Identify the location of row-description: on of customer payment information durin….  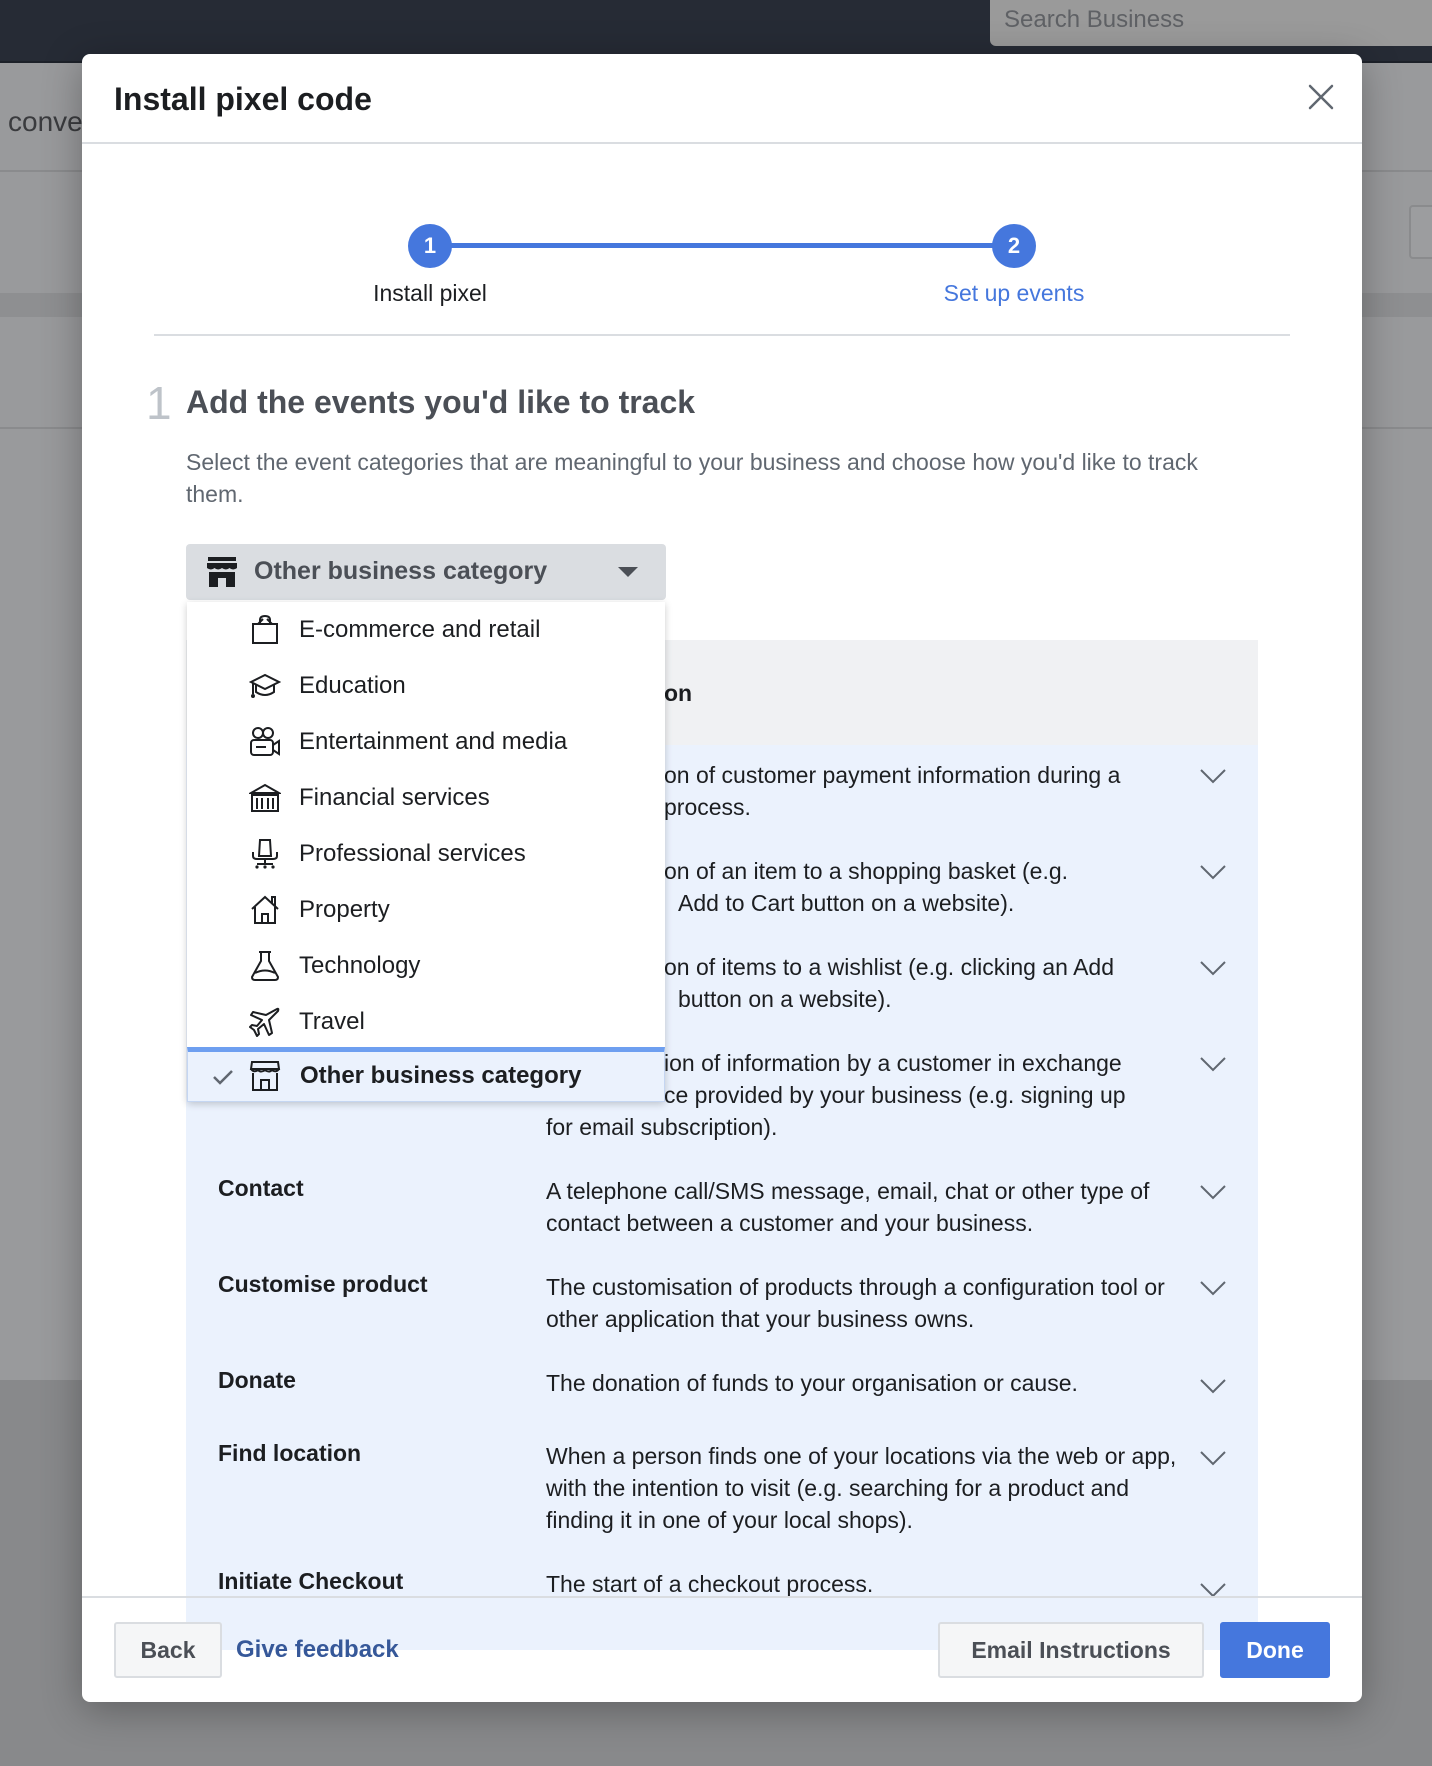
(892, 791).